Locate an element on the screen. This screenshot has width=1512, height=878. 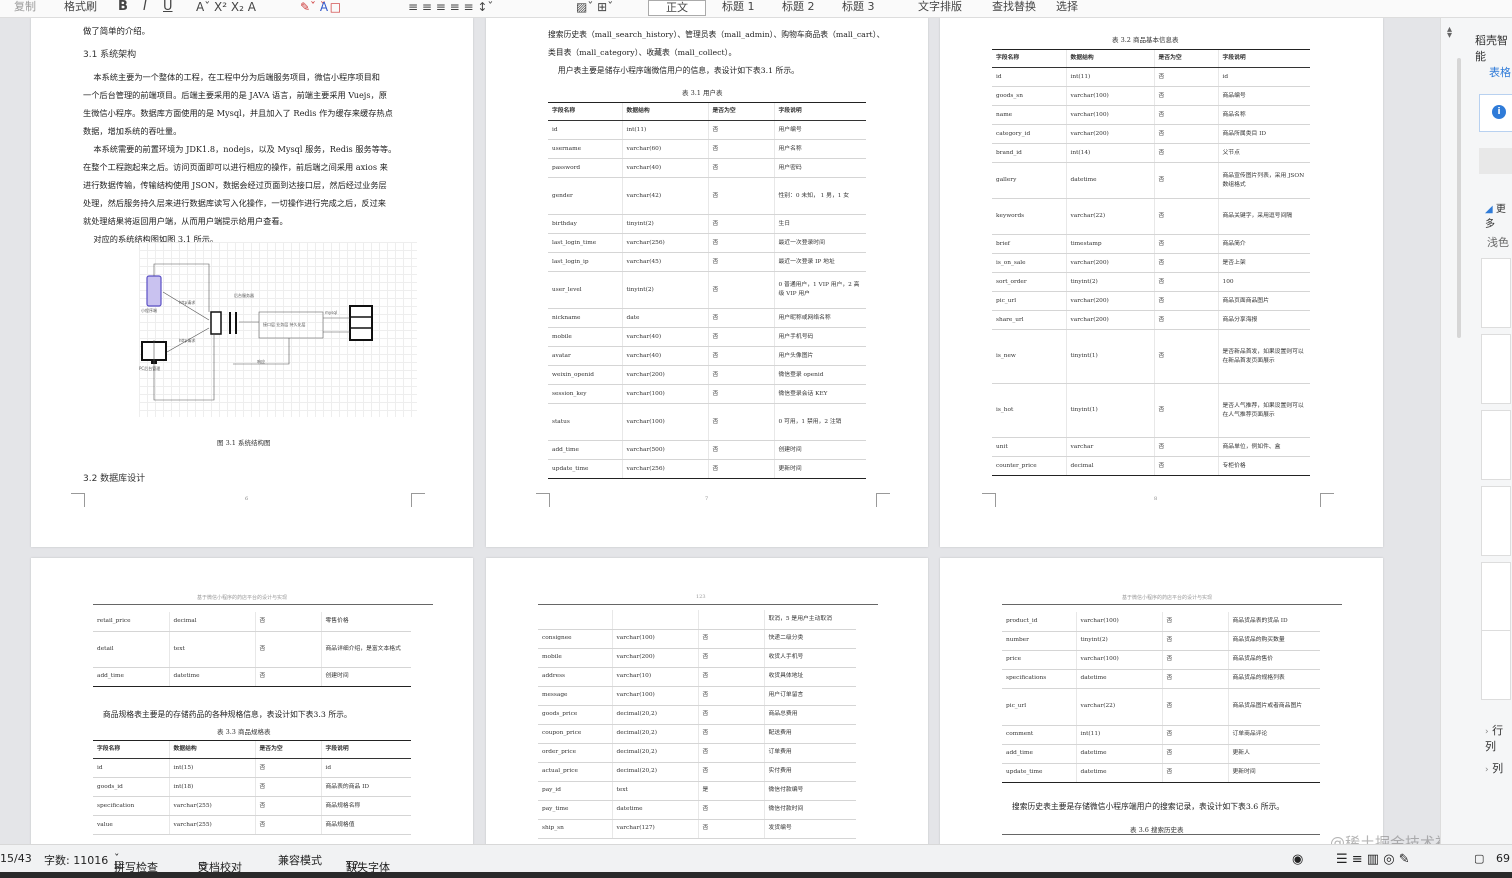
find-replace-button: 查找替换 is located at coordinates (1014, 7).